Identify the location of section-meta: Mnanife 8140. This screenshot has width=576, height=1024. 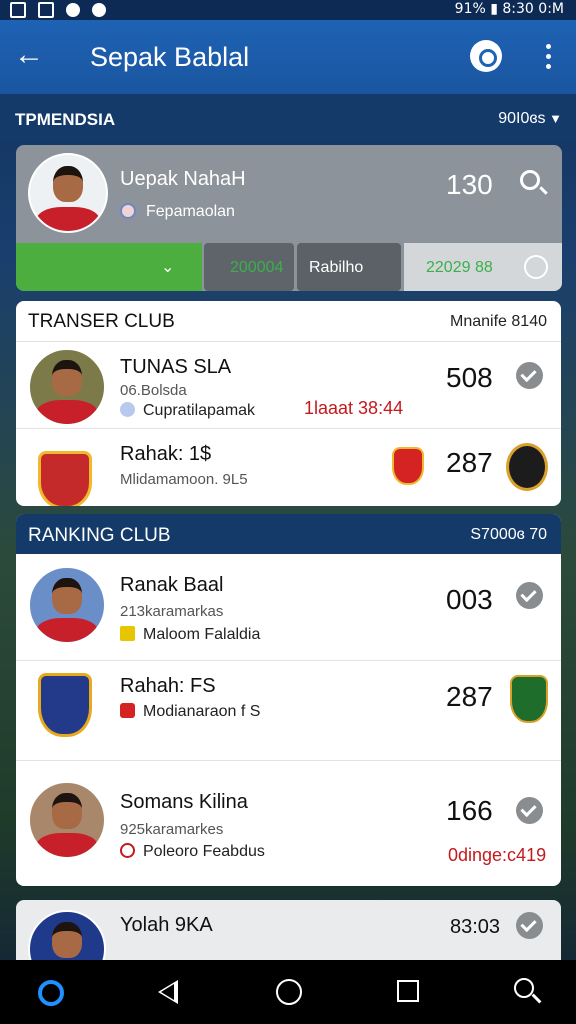
(498, 321).